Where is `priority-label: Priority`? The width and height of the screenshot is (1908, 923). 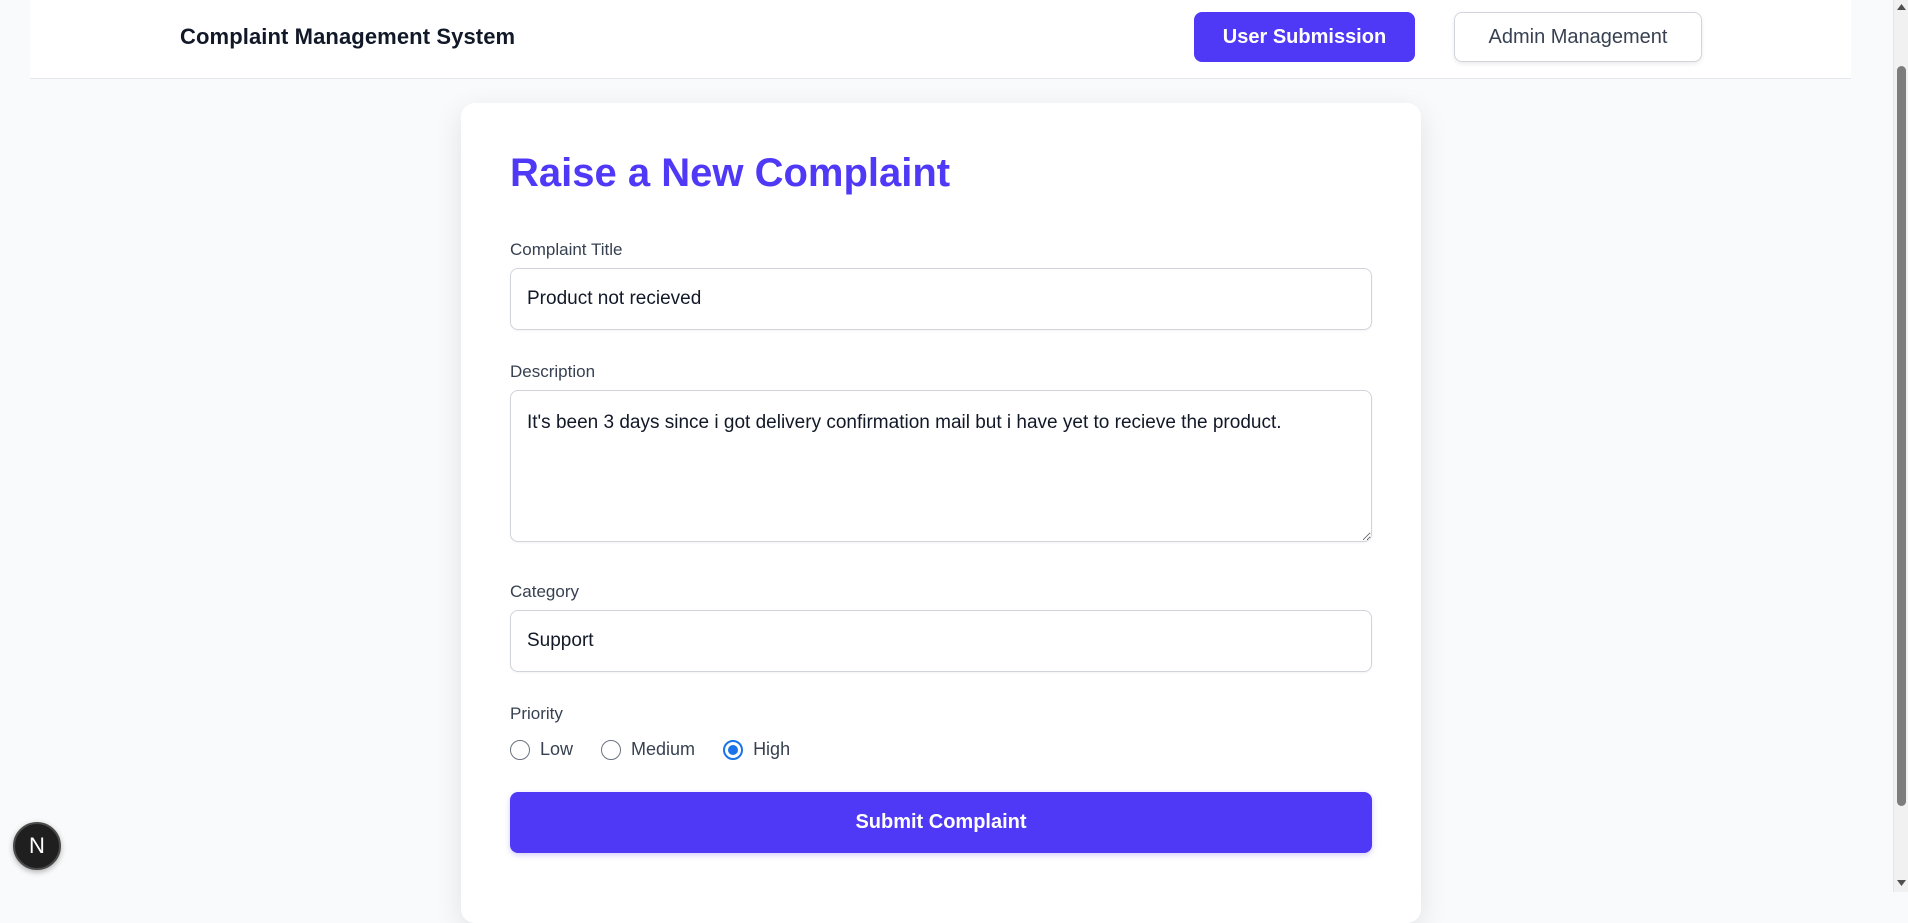
priority-label: Priority is located at coordinates (536, 713).